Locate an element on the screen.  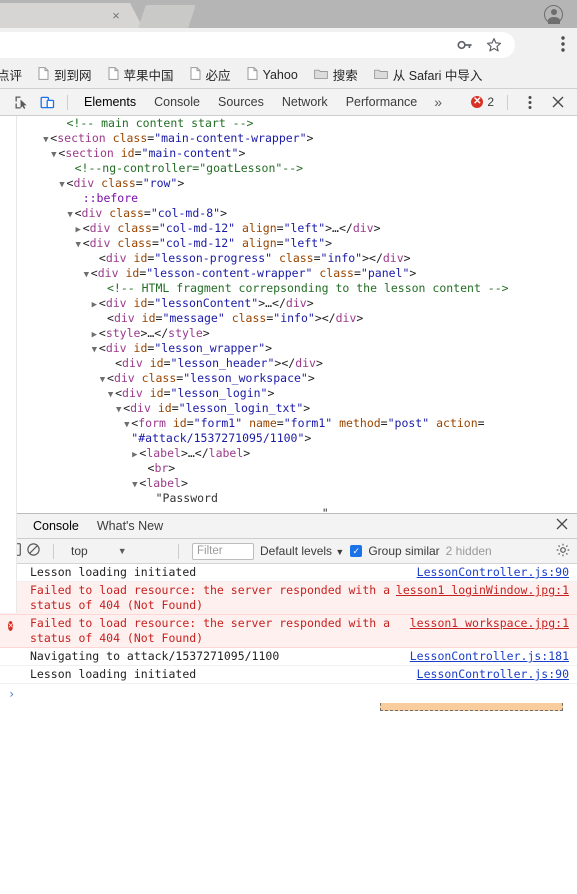
close-icon: × is located at coordinates (116, 16).